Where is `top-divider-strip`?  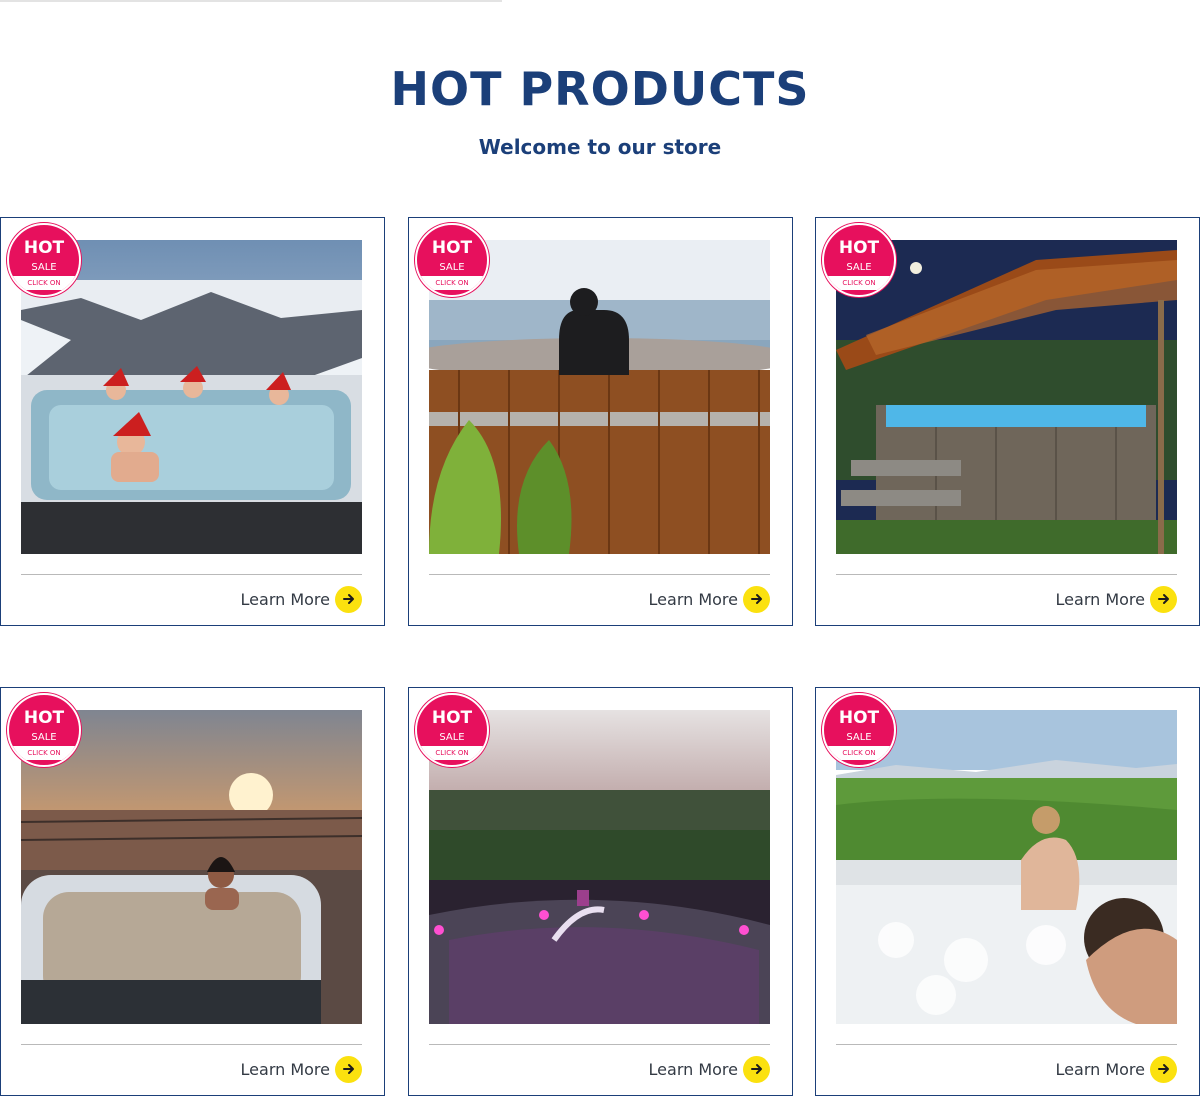 top-divider-strip is located at coordinates (251, 1).